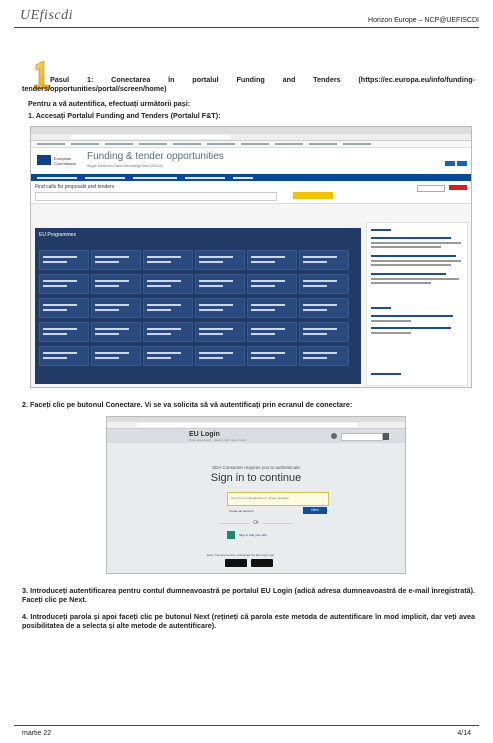 This screenshot has height=743, width=493. Describe the element at coordinates (278, 523) in the screenshot. I see `divider` at that location.